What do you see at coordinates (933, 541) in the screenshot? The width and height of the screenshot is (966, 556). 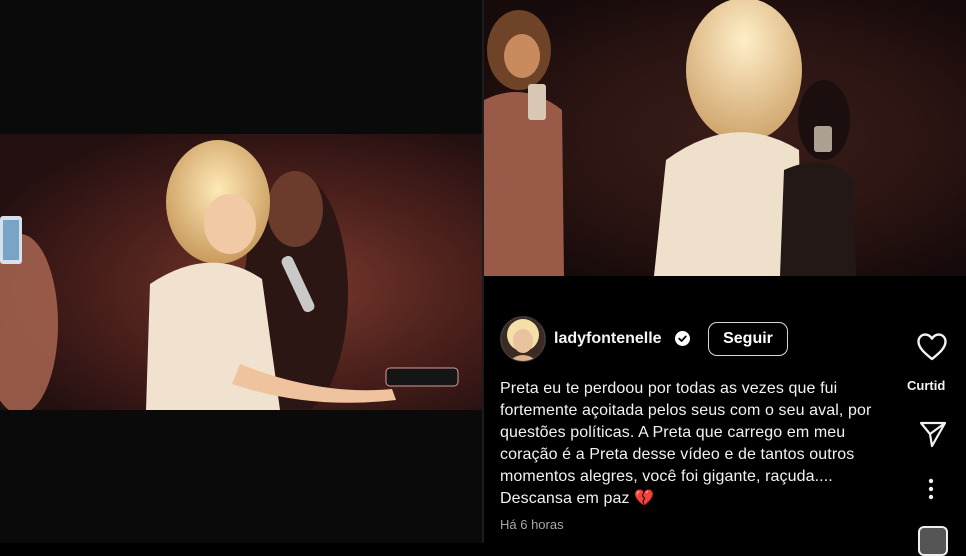 I see `audio-thumbnail` at bounding box center [933, 541].